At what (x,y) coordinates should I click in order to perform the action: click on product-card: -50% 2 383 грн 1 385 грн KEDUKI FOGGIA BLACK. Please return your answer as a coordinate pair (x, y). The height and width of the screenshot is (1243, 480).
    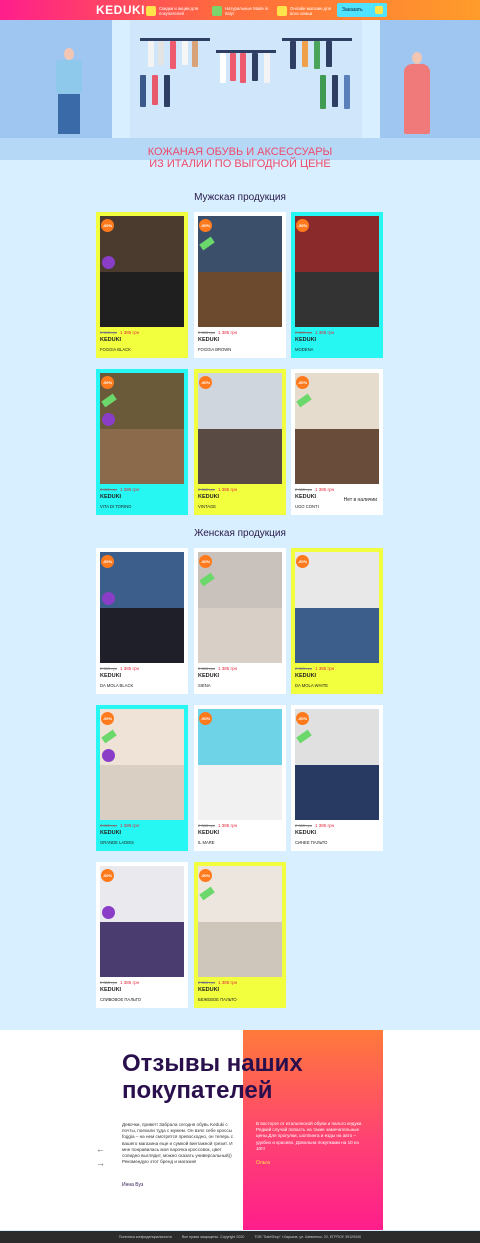
    Looking at the image, I should click on (142, 285).